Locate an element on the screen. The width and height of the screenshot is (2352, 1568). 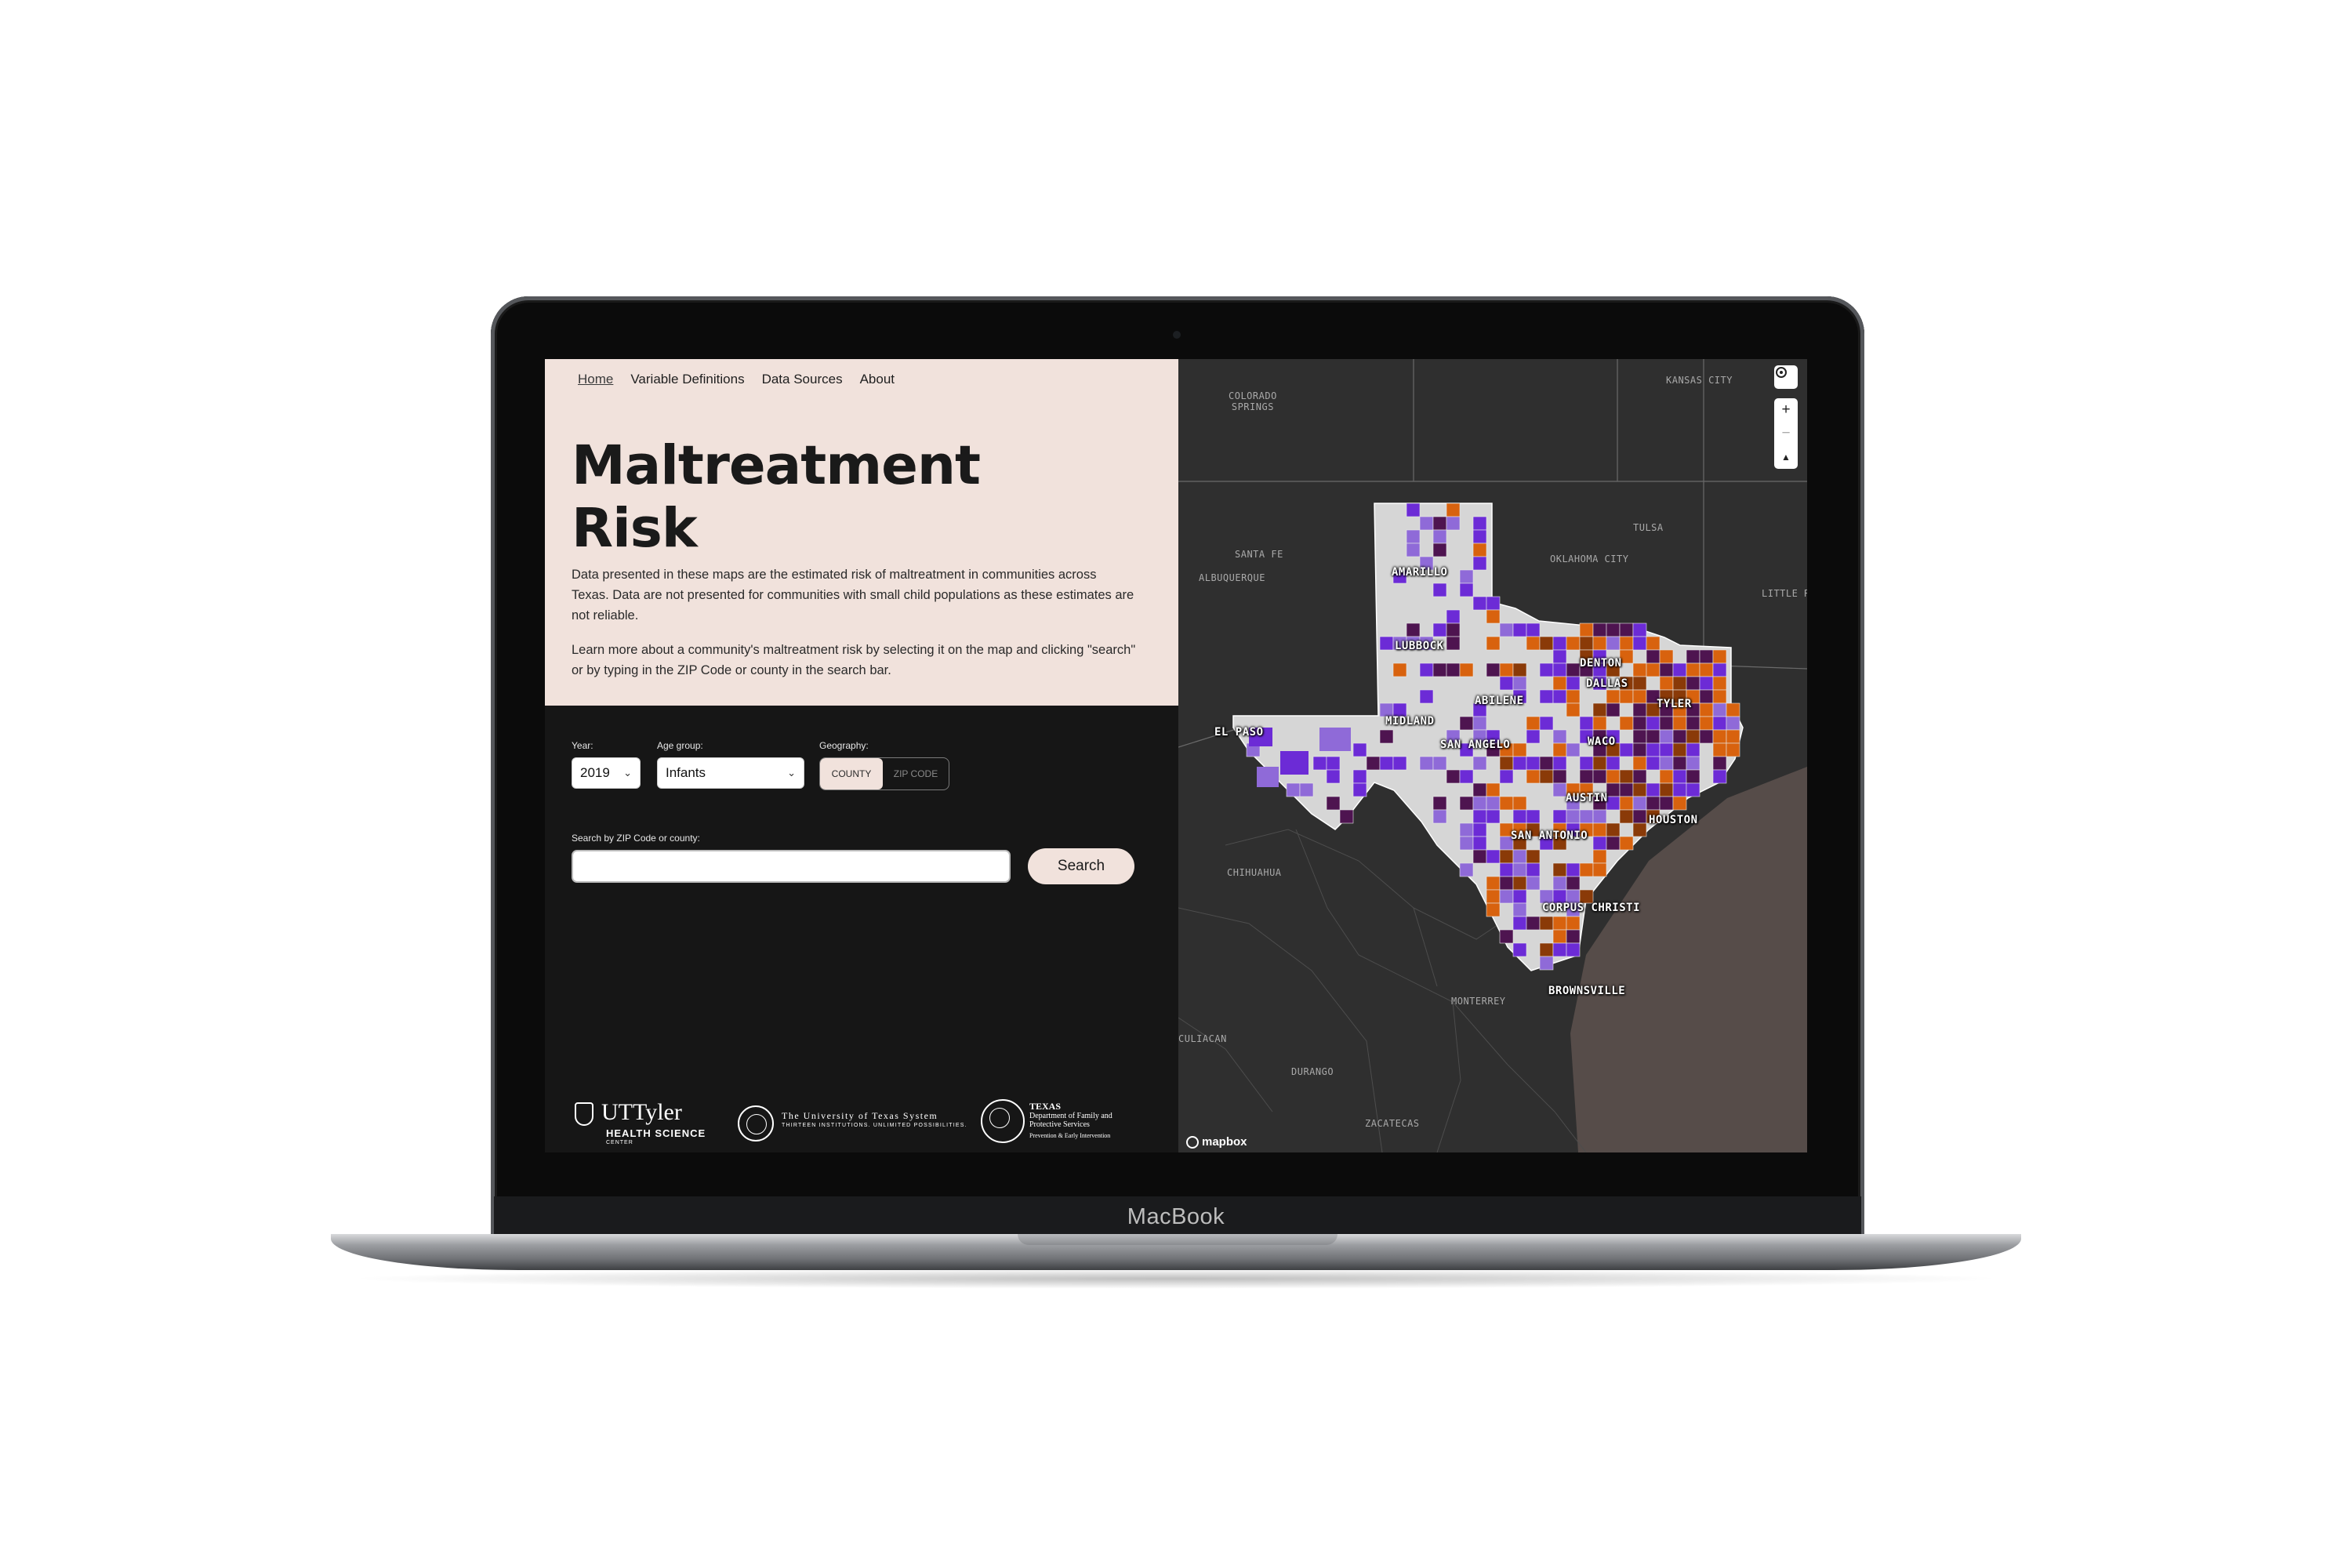
geolocate-control is located at coordinates (1786, 377).